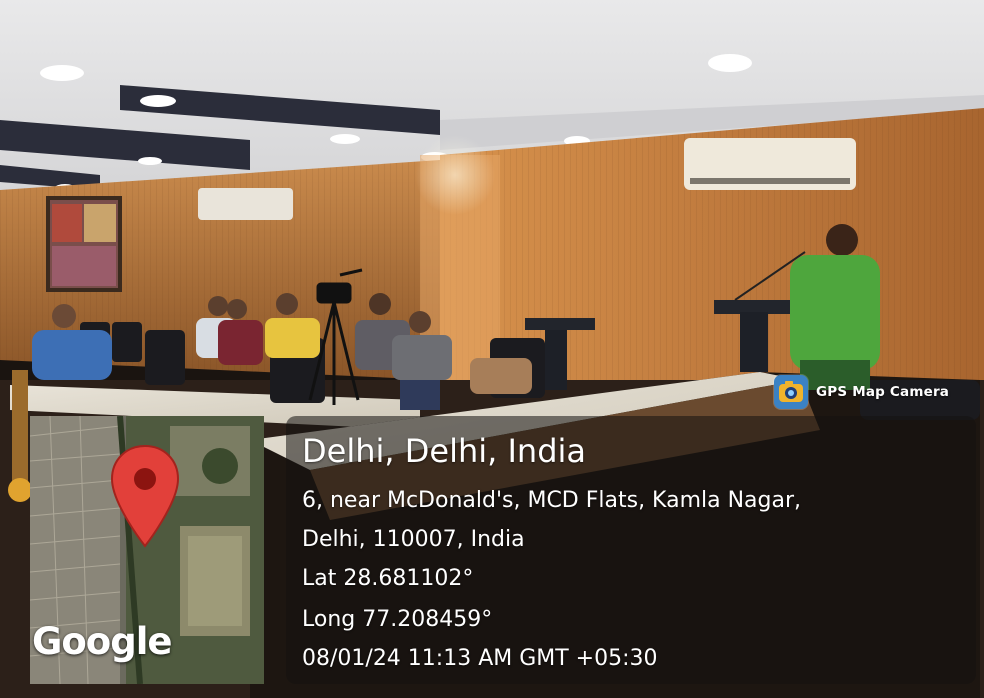  I want to click on address-line-2: Delhi, 110007, India, so click(413, 539).